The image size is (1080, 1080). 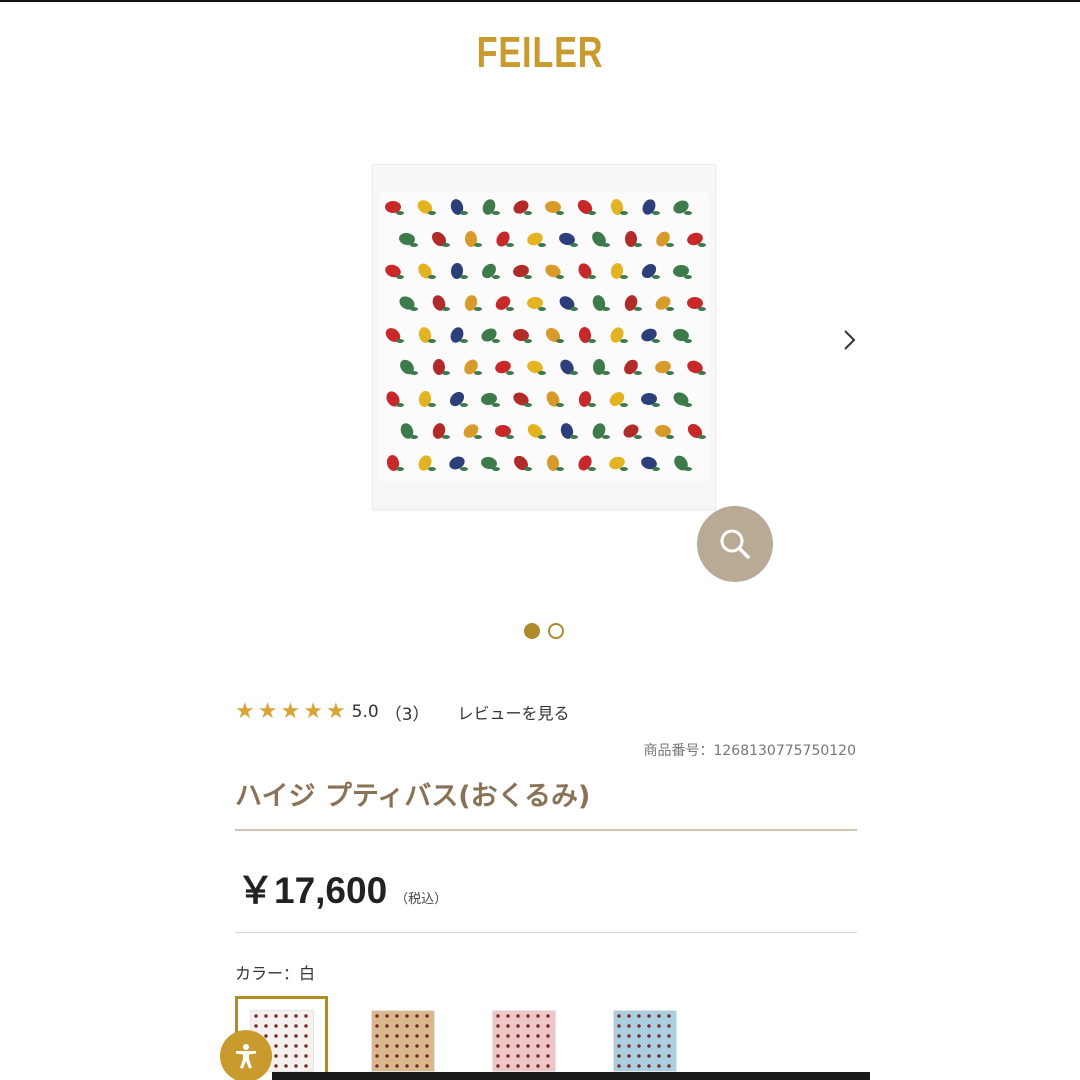 What do you see at coordinates (312, 890) in the screenshot?
I see `product-price: ￥17,600` at bounding box center [312, 890].